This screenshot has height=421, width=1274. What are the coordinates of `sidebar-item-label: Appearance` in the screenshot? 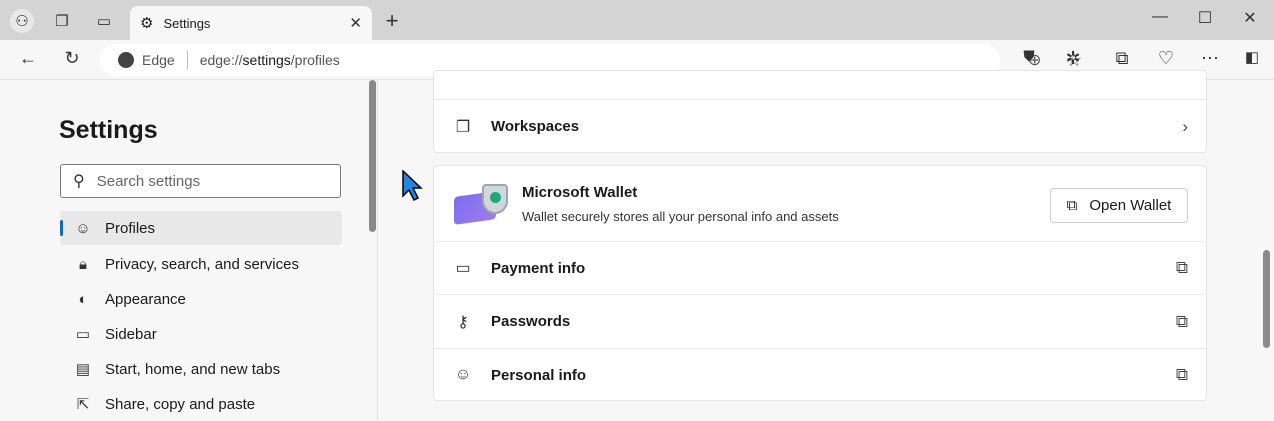 It's located at (145, 299).